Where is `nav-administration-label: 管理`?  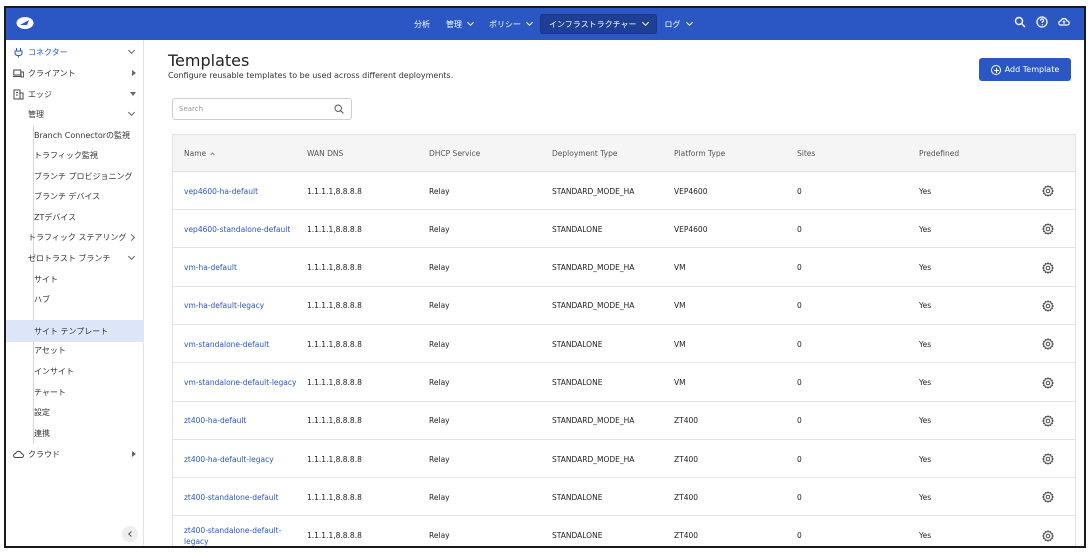
nav-administration-label: 管理 is located at coordinates (454, 24).